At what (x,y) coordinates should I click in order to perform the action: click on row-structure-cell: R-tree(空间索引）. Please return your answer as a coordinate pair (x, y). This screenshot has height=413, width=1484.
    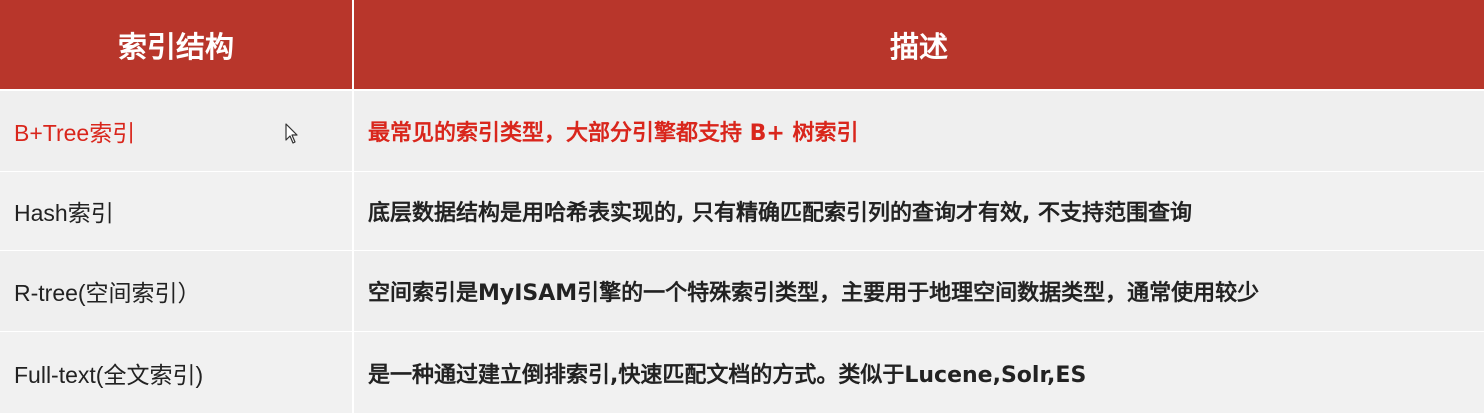
    Looking at the image, I should click on (177, 291).